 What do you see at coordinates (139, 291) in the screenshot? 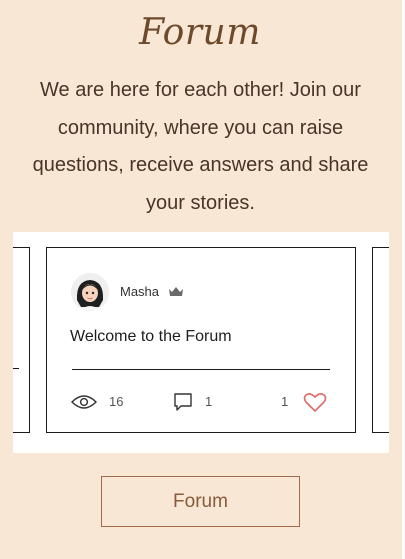
I see `post-author: Masha` at bounding box center [139, 291].